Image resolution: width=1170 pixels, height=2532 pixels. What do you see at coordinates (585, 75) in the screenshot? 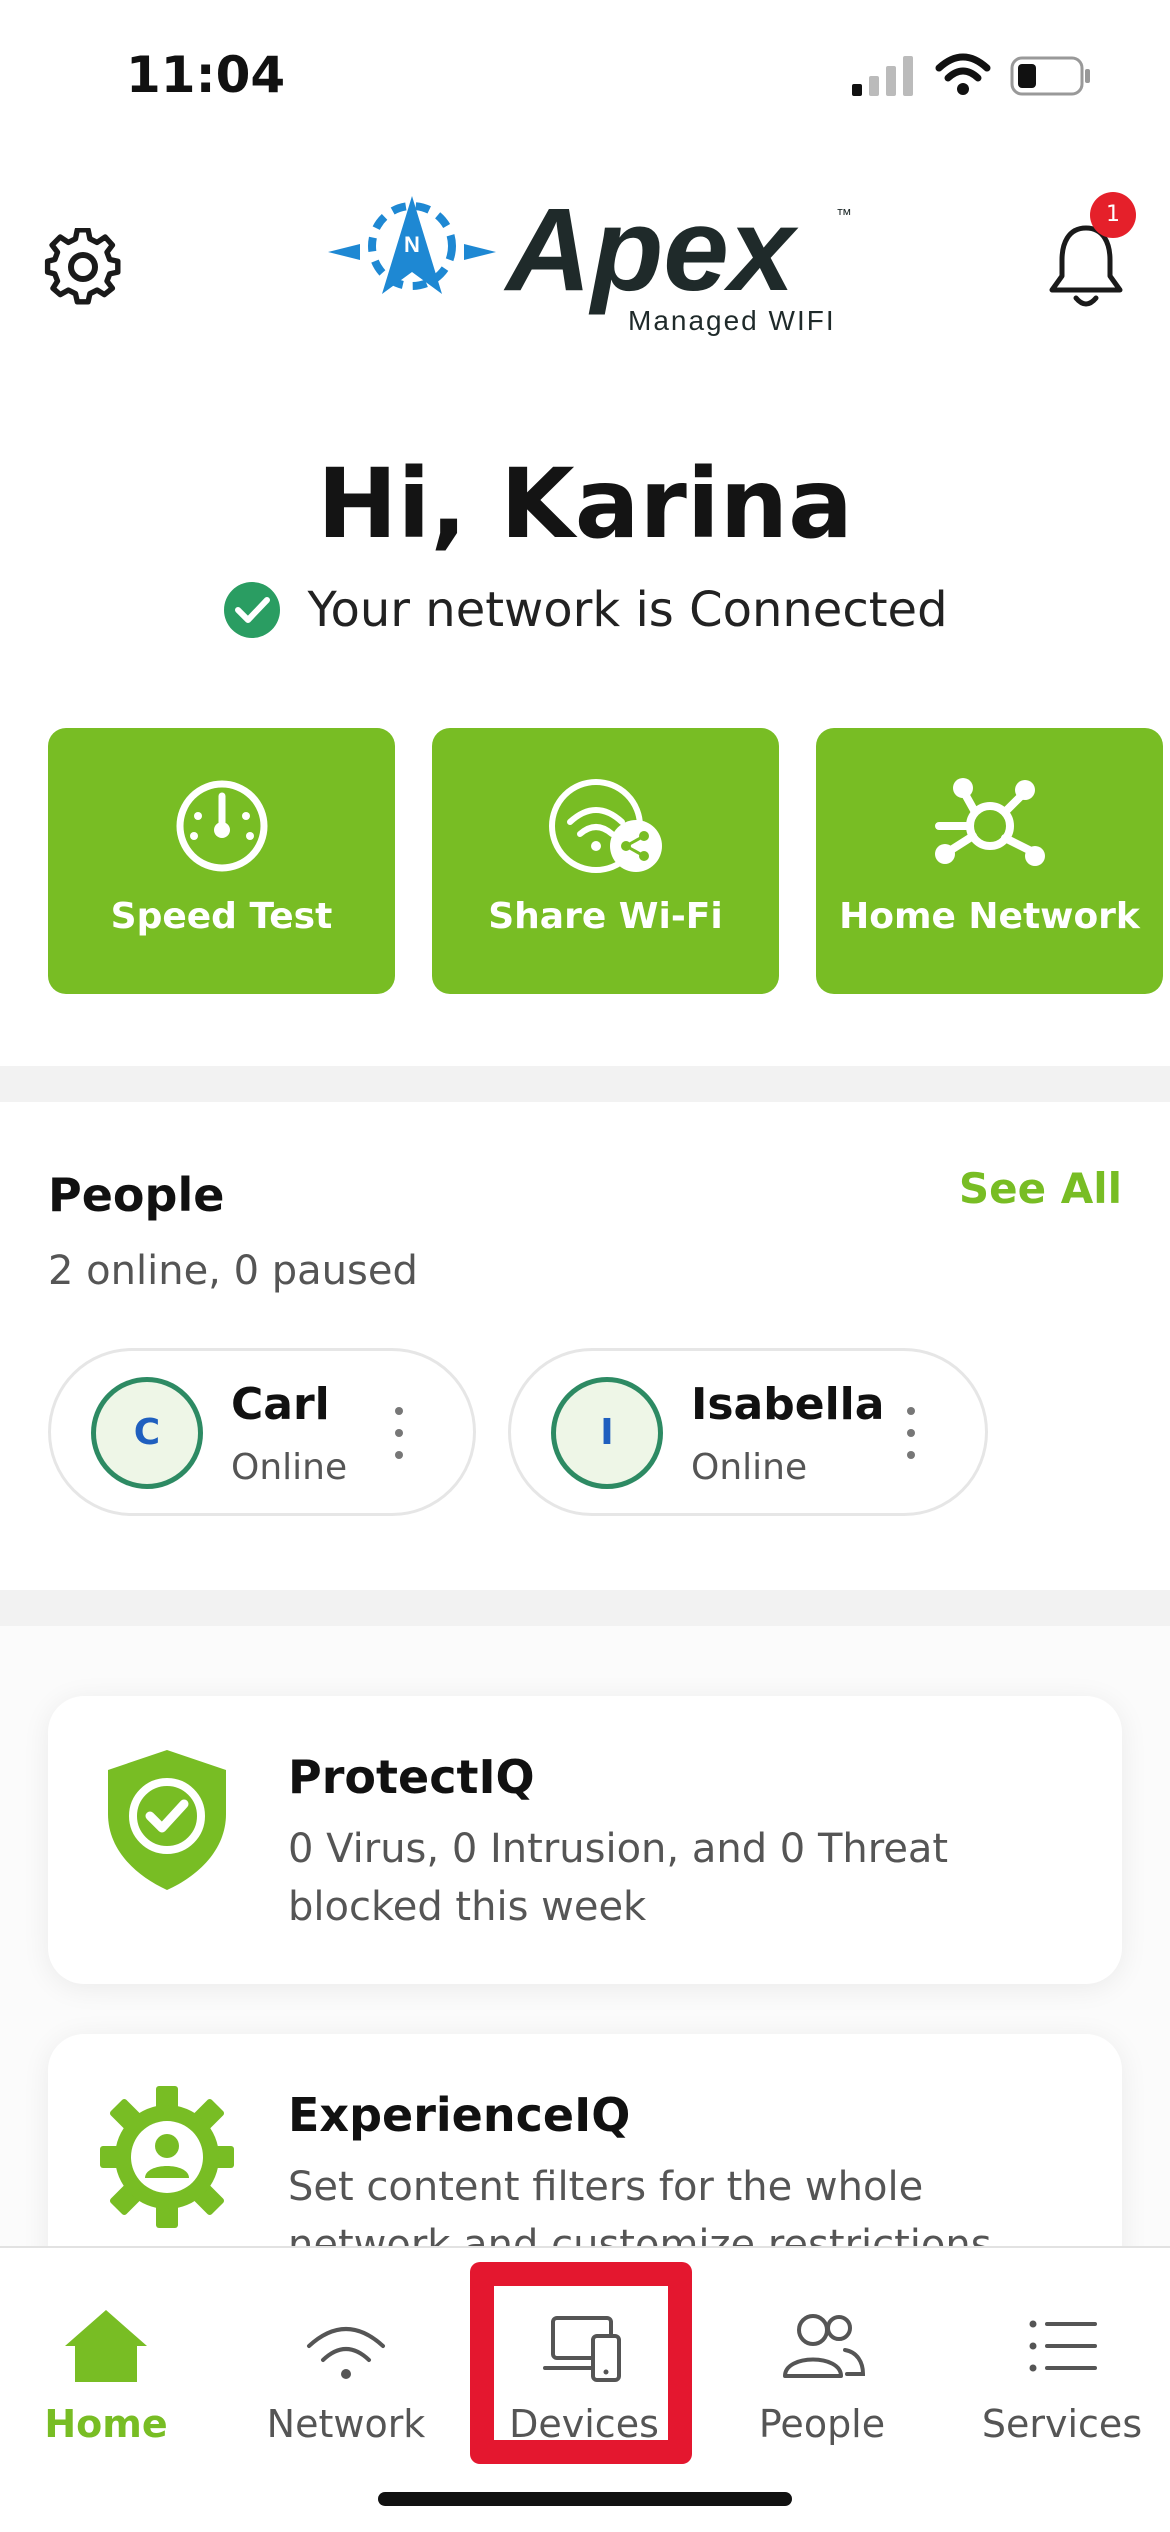
I see `status-bar: 11:04` at bounding box center [585, 75].